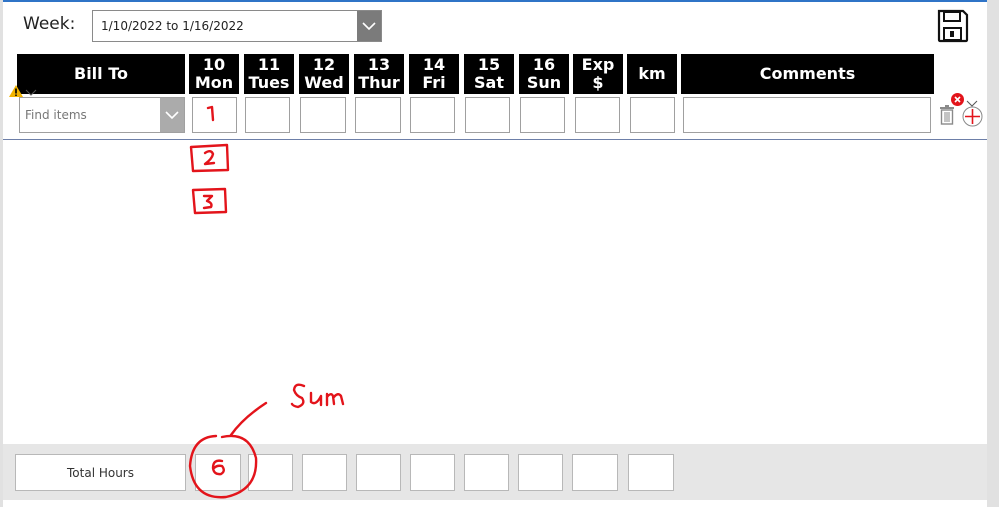 The image size is (999, 507). I want to click on header-day-name: Mon, so click(214, 82).